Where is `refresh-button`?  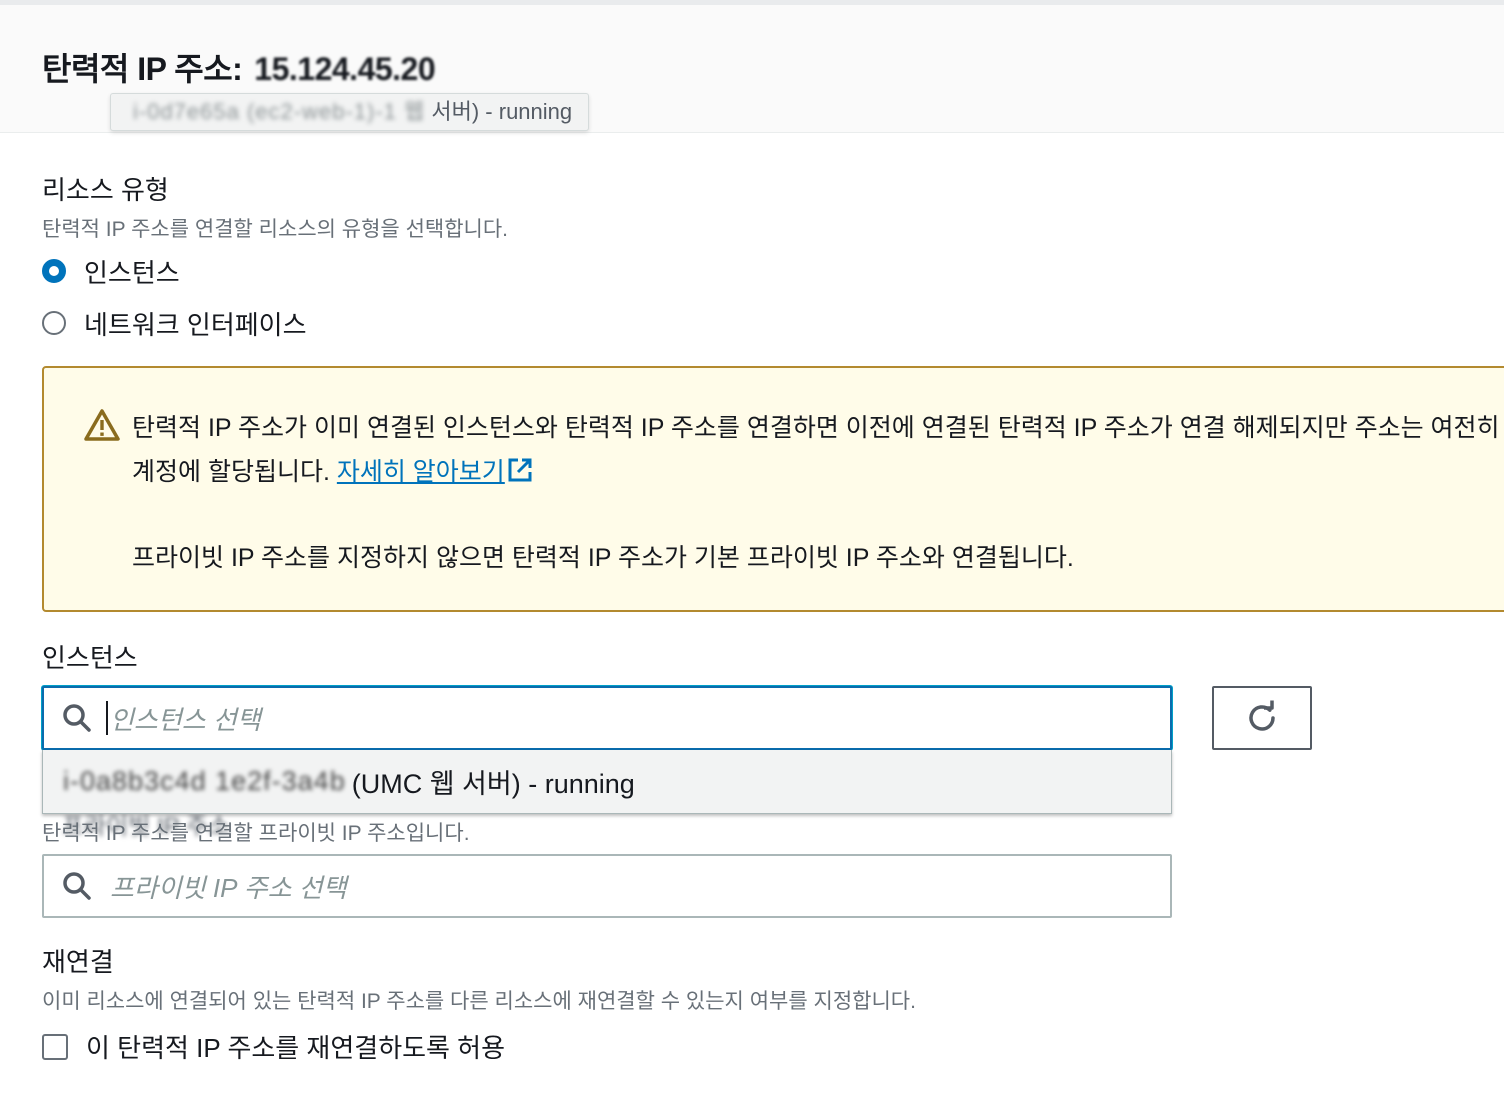 refresh-button is located at coordinates (1262, 718).